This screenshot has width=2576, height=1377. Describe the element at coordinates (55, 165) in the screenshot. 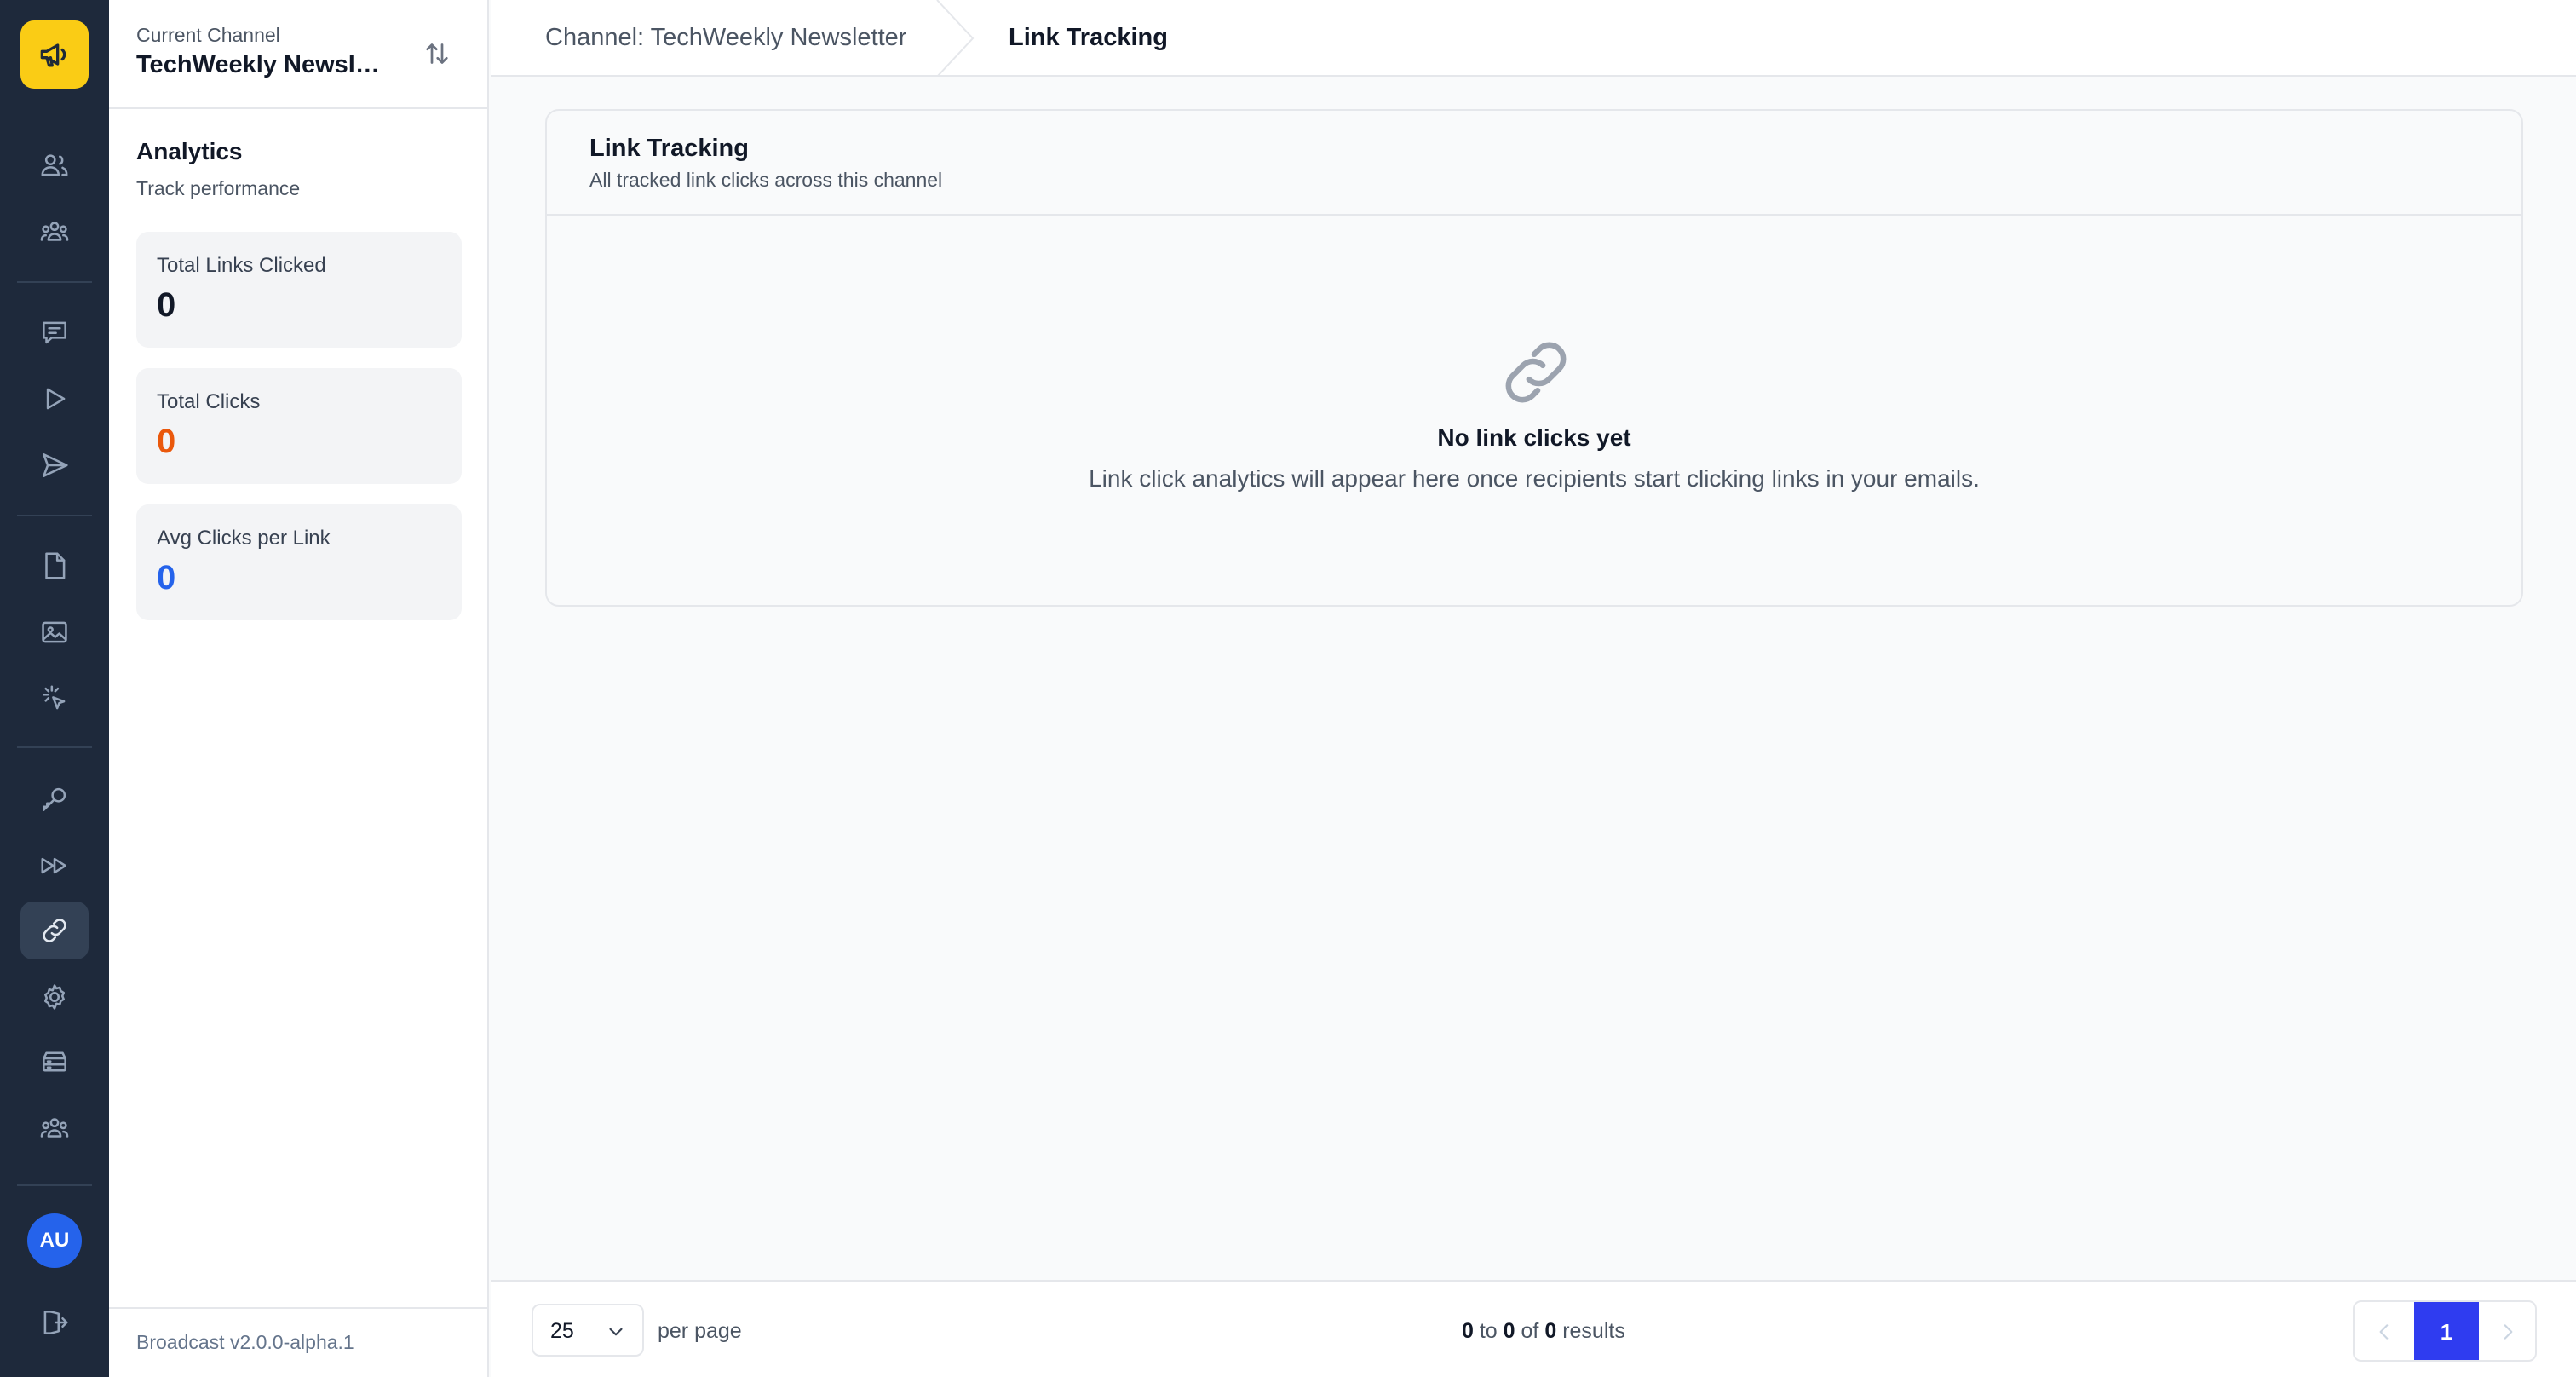

I see `users-icon` at that location.